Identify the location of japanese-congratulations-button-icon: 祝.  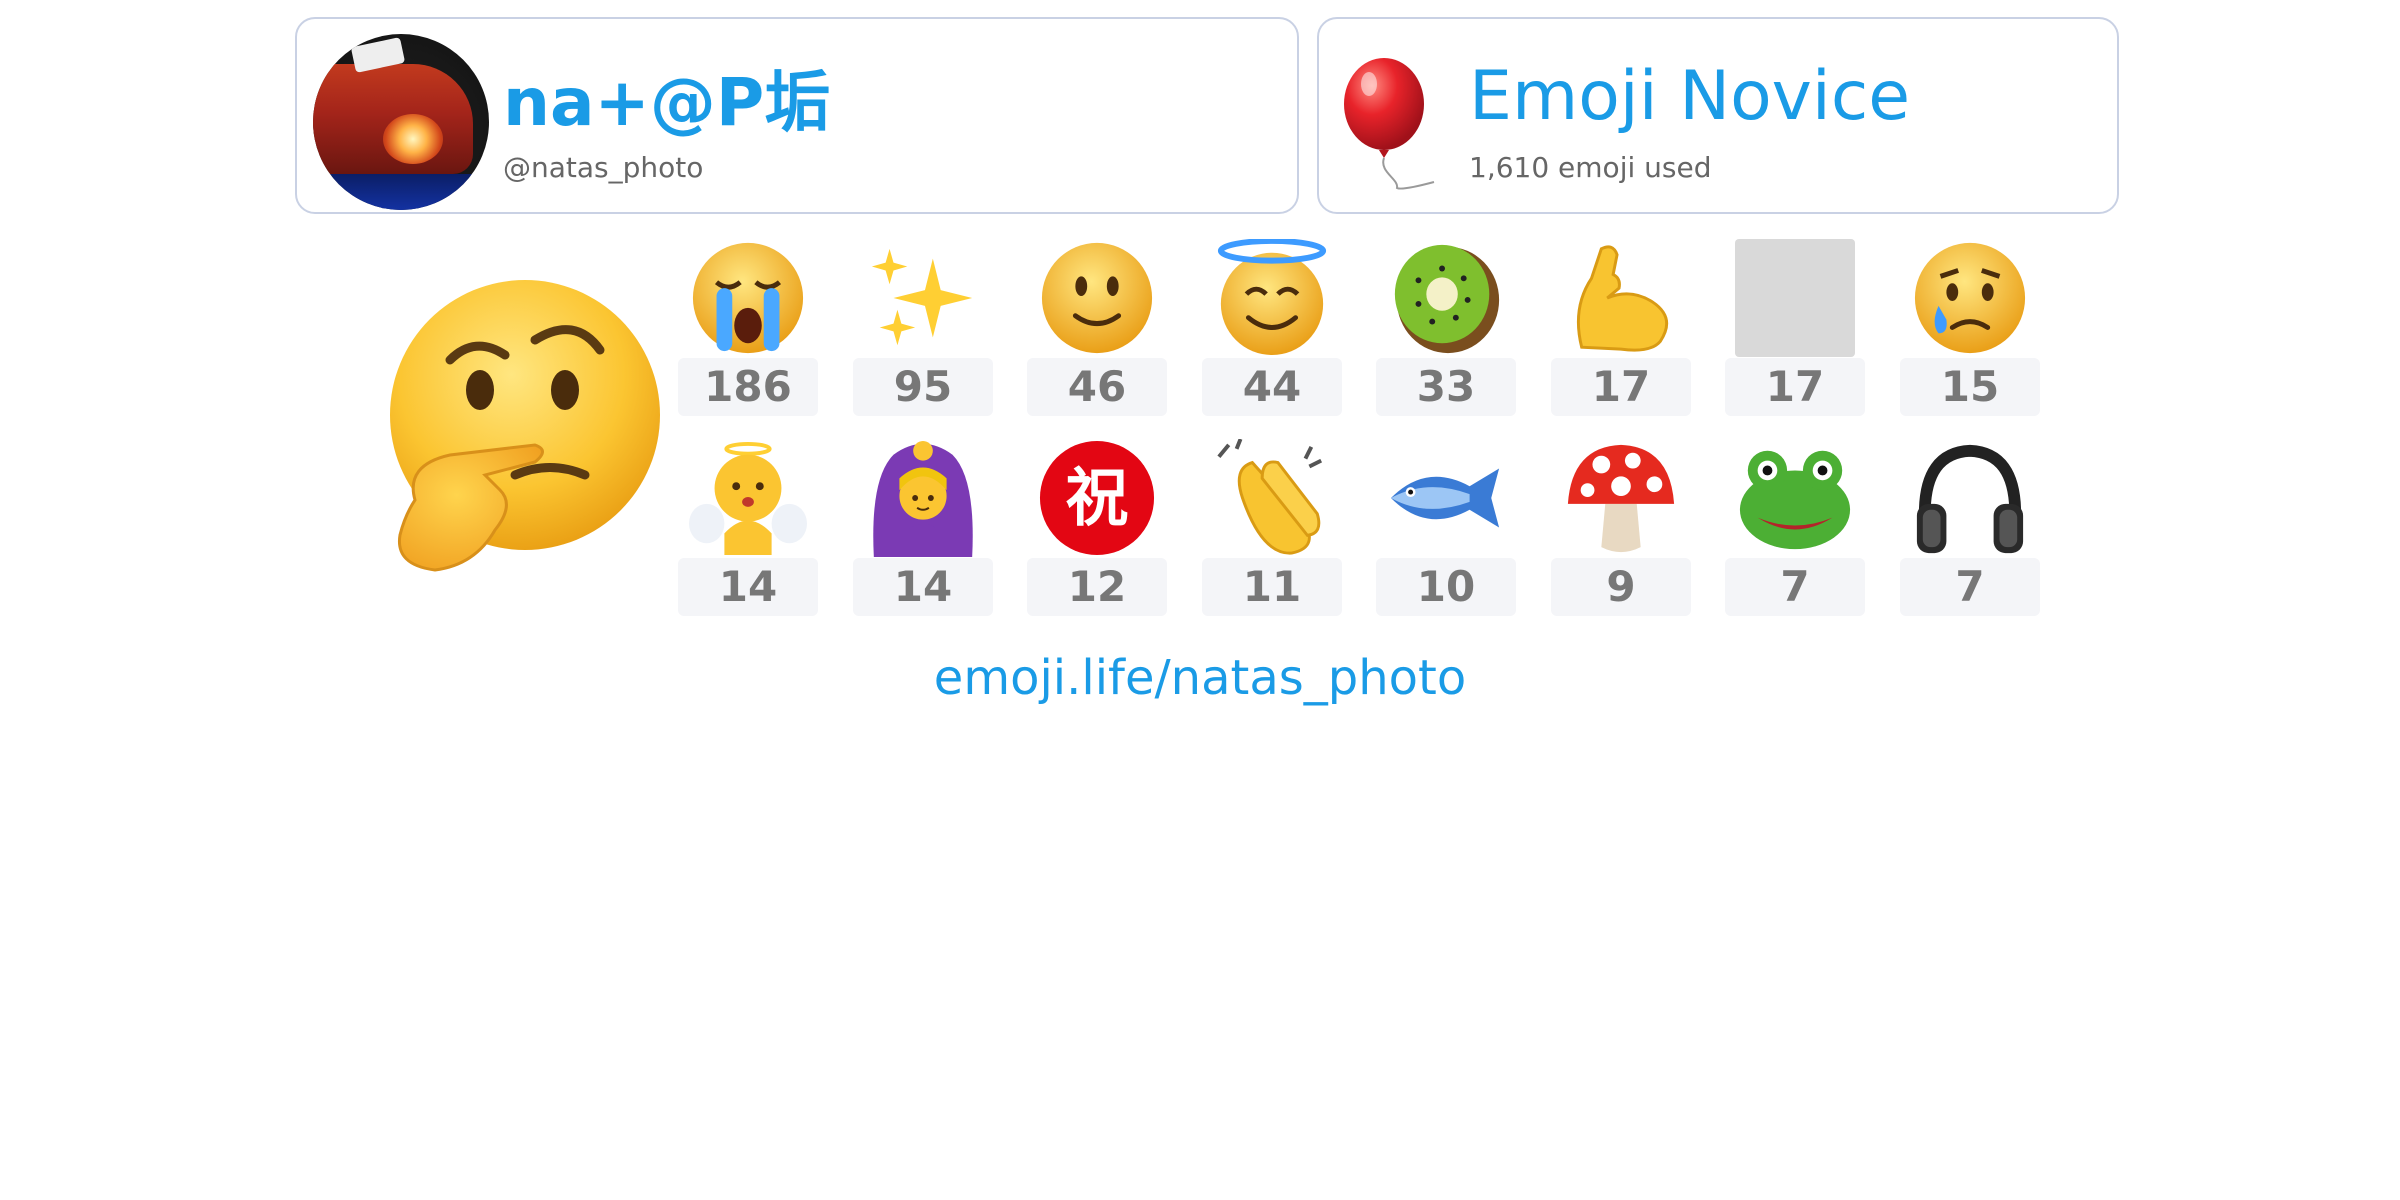
(1097, 498).